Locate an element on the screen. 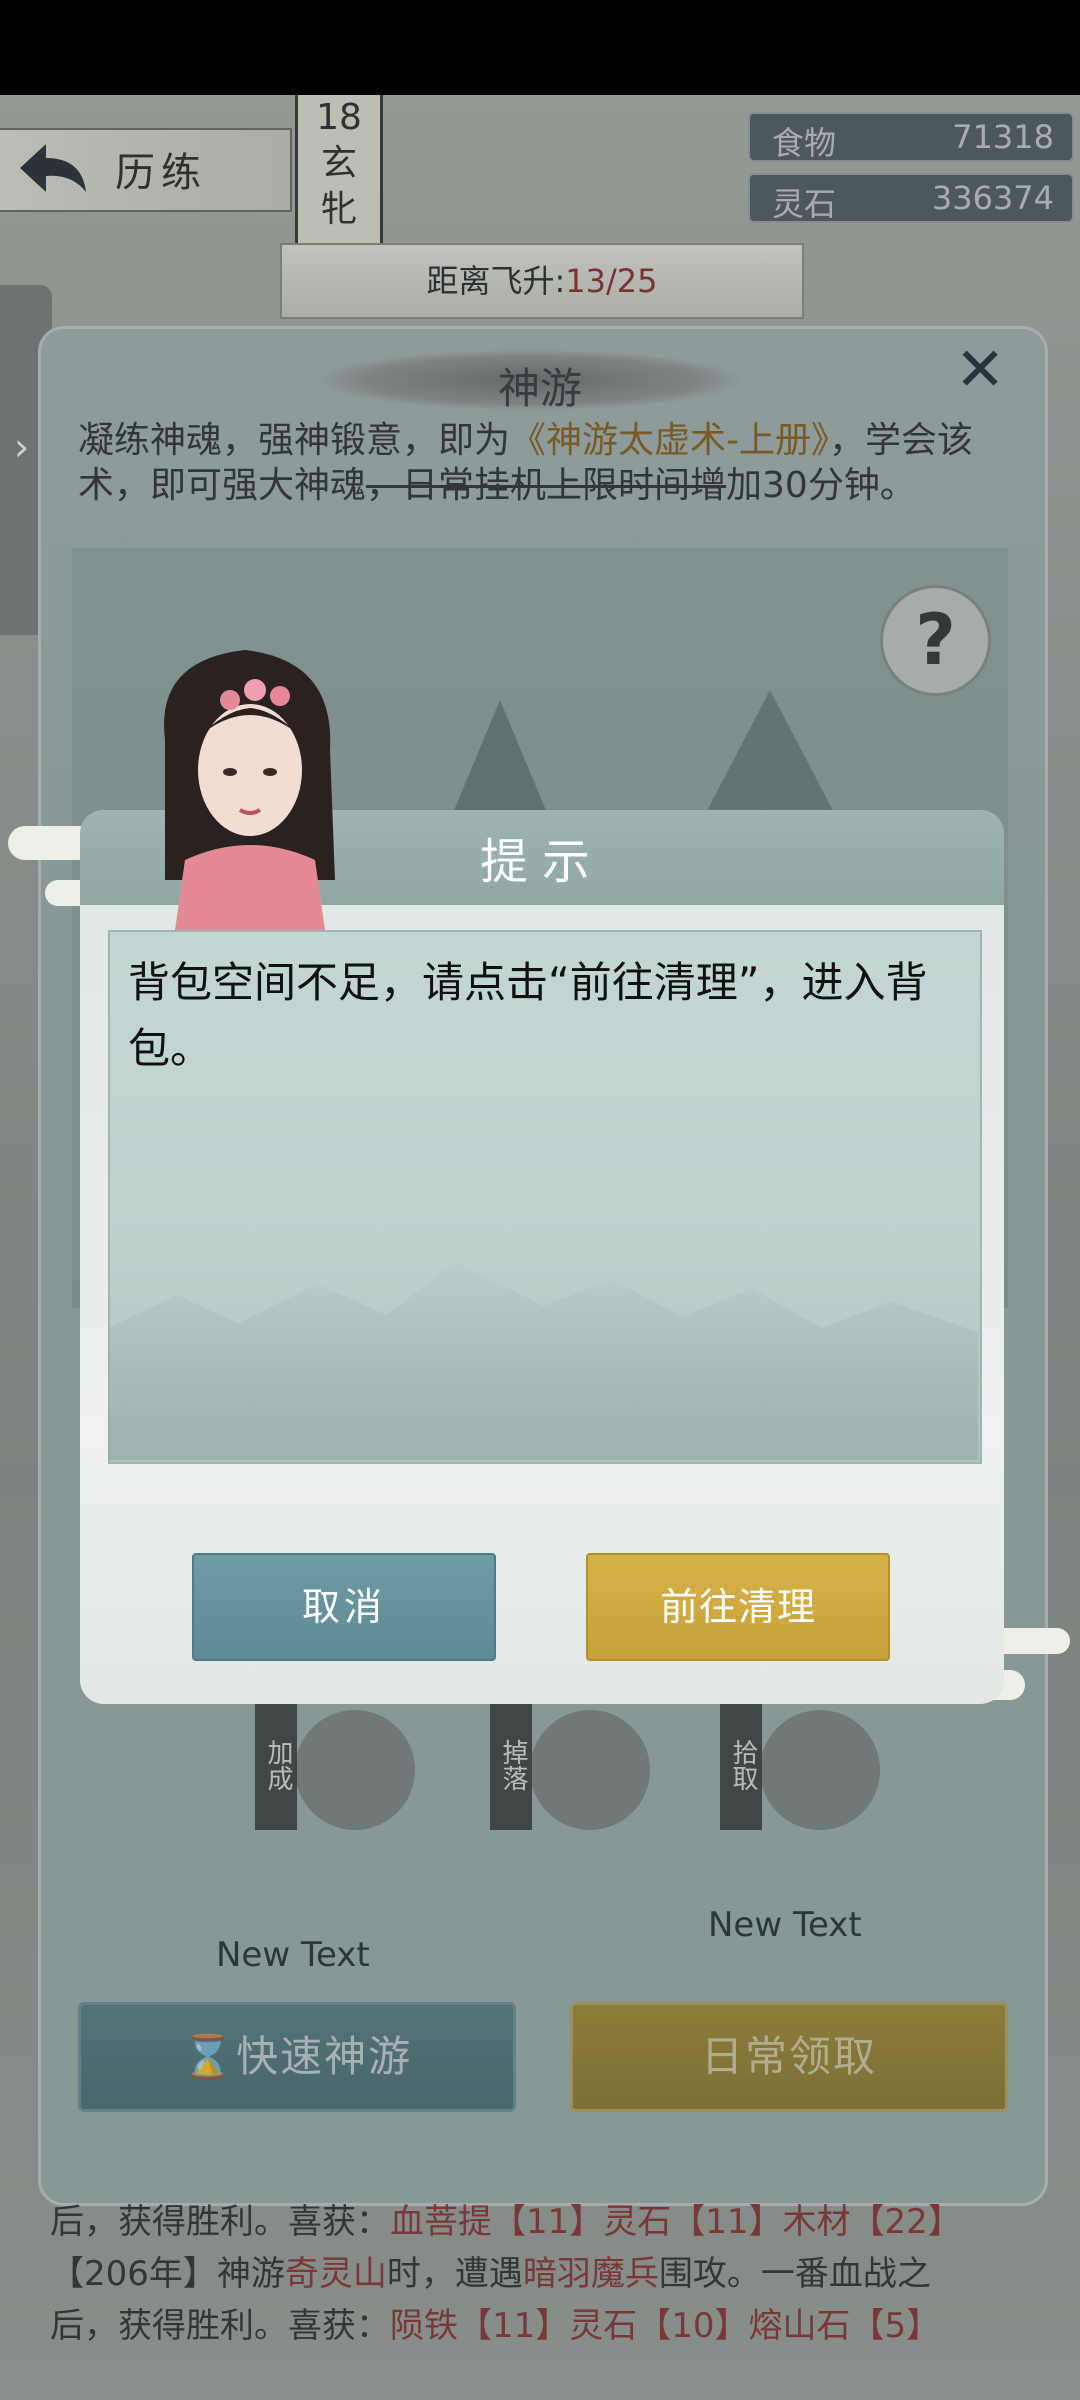 This screenshot has height=2400, width=1080. cancel-button: 取消 is located at coordinates (344, 1607).